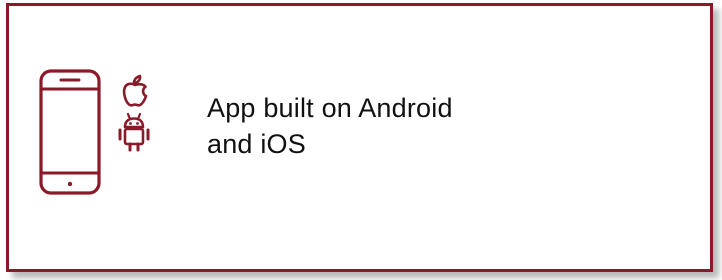 The height and width of the screenshot is (280, 722). What do you see at coordinates (417, 126) in the screenshot?
I see `feature-description: App built on Android and iOS` at bounding box center [417, 126].